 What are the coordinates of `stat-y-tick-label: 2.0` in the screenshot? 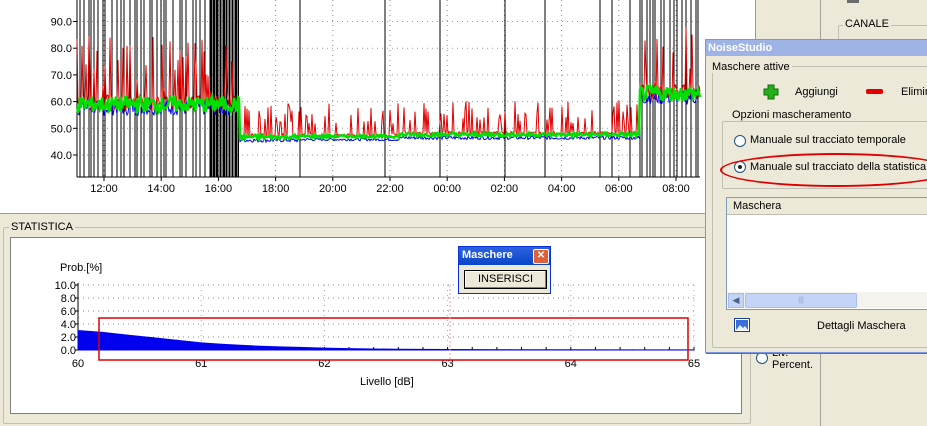 It's located at (68, 338).